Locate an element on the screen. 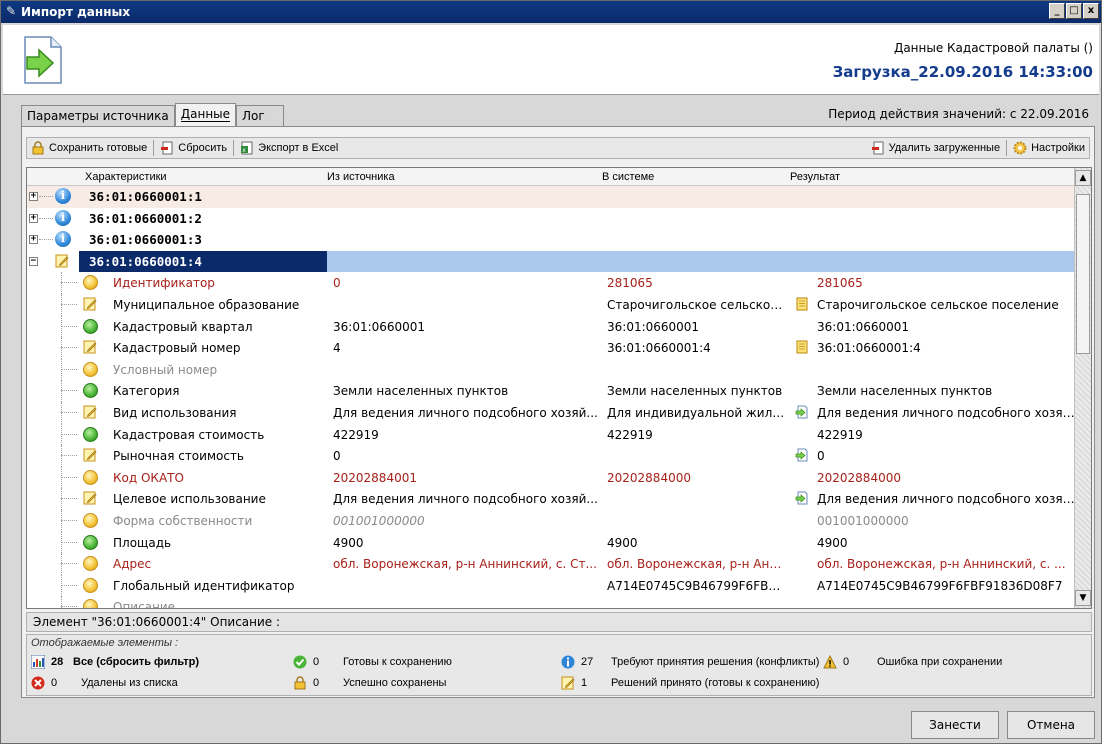 The image size is (1102, 744). legend-decided: 1 Решений принято (готовы к сохранению) is located at coordinates (691, 683).